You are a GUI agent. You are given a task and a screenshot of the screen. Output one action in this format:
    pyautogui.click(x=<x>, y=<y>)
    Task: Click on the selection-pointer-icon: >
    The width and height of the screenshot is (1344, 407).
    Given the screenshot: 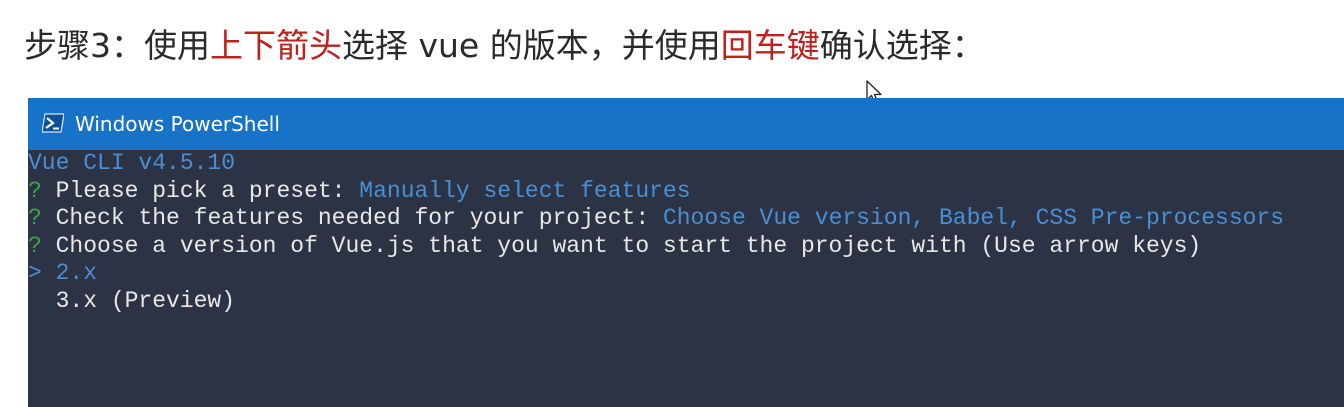 What is the action you would take?
    pyautogui.click(x=35, y=273)
    